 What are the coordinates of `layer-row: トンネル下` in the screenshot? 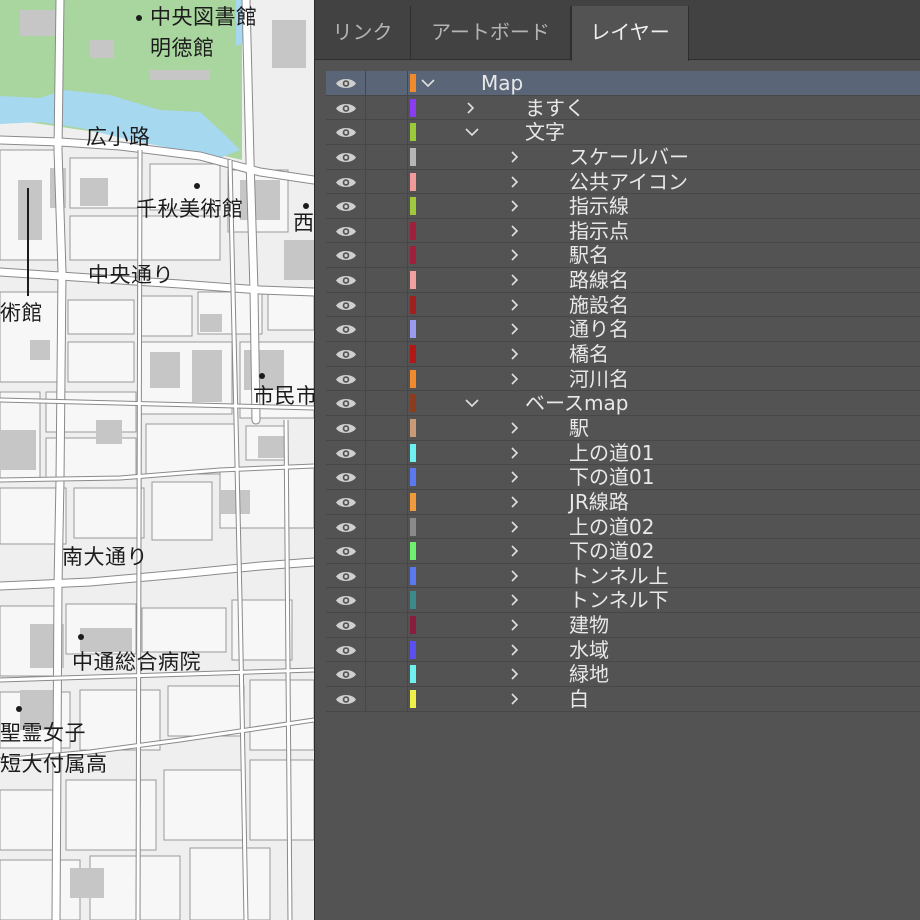 It's located at (623, 601).